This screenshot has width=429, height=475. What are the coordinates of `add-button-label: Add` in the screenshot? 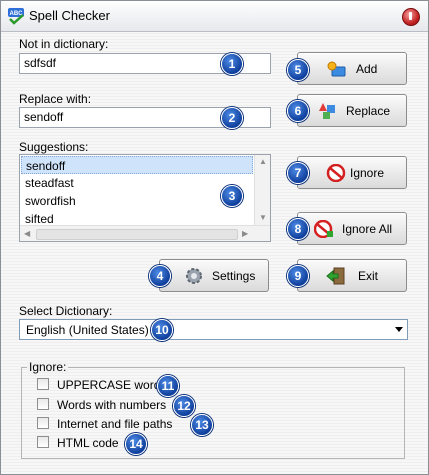 It's located at (367, 69).